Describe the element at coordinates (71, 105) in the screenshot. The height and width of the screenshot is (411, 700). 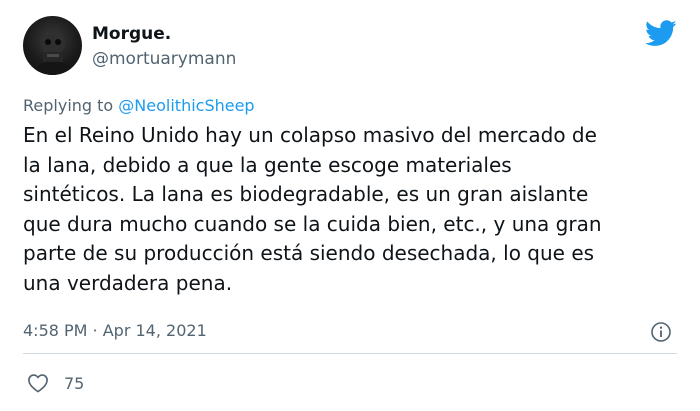
I see `replying-to-label: Replying to` at that location.